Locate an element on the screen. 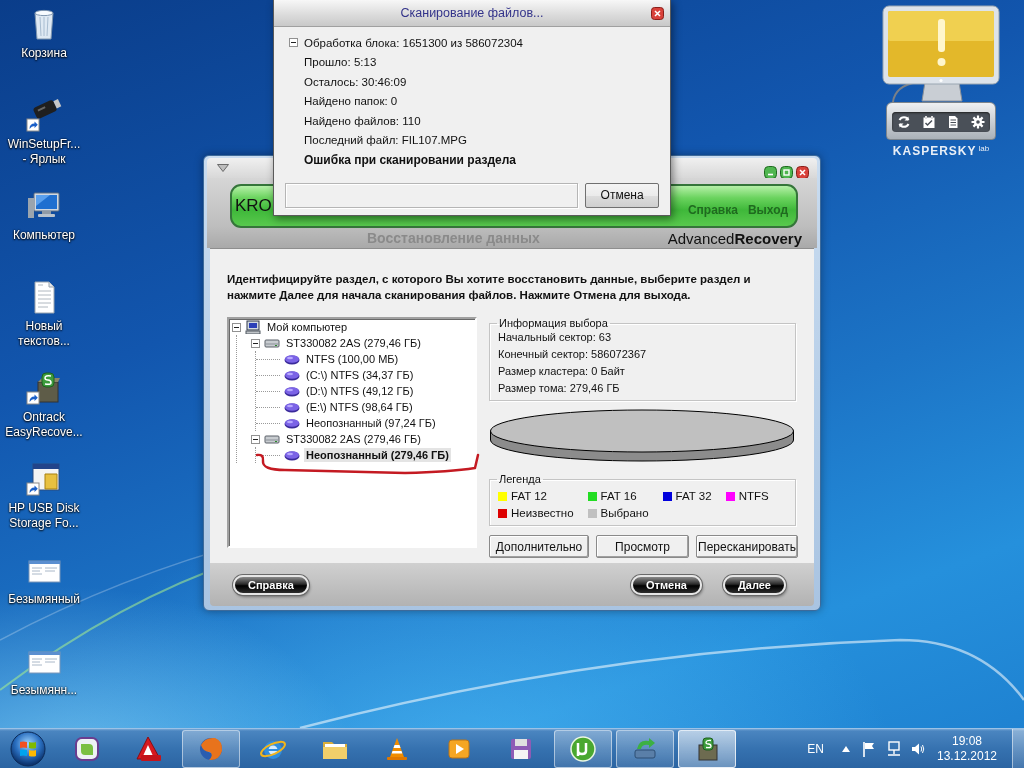 This screenshot has height=768, width=1024. maximize-icon is located at coordinates (786, 172).